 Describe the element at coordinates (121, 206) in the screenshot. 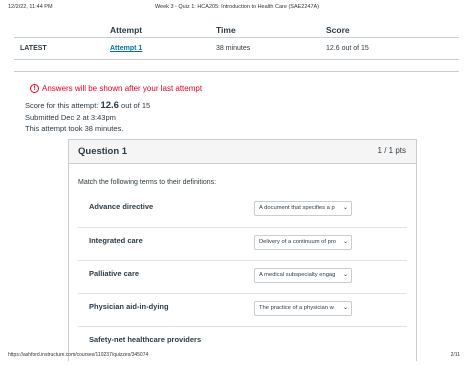

I see `match-term: Advance directive` at that location.